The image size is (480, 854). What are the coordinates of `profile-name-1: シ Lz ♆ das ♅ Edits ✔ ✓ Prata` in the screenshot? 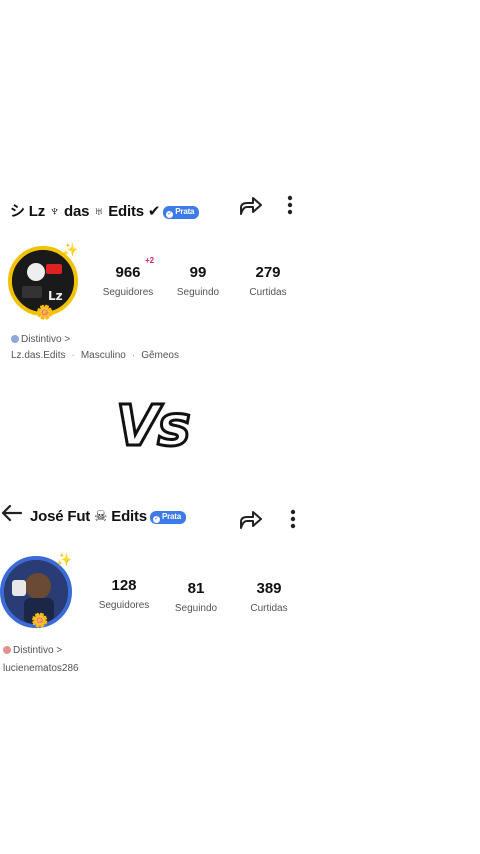 It's located at (105, 210).